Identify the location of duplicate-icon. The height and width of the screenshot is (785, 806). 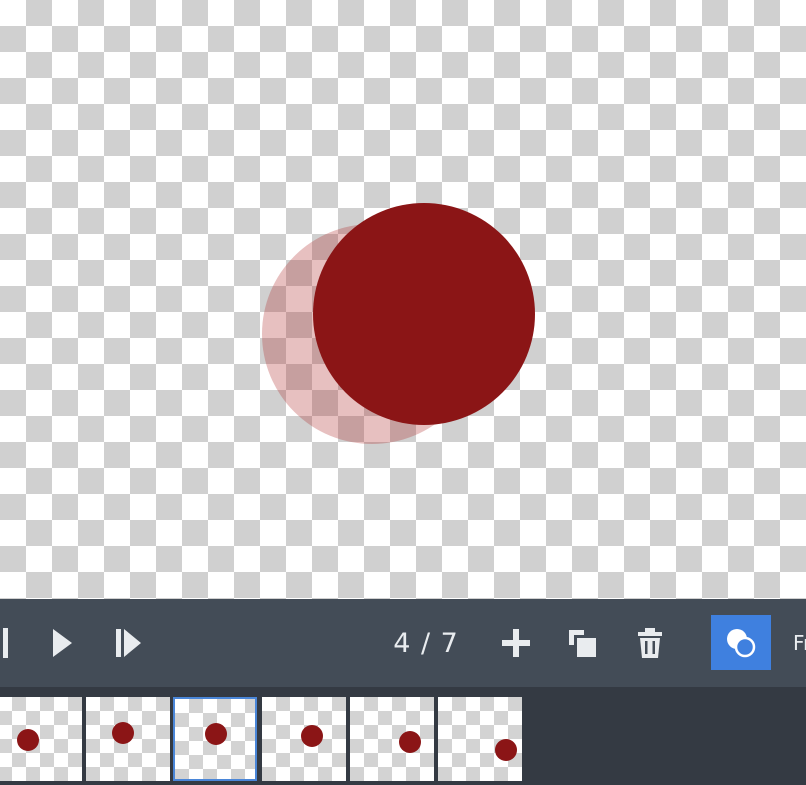
(582, 643).